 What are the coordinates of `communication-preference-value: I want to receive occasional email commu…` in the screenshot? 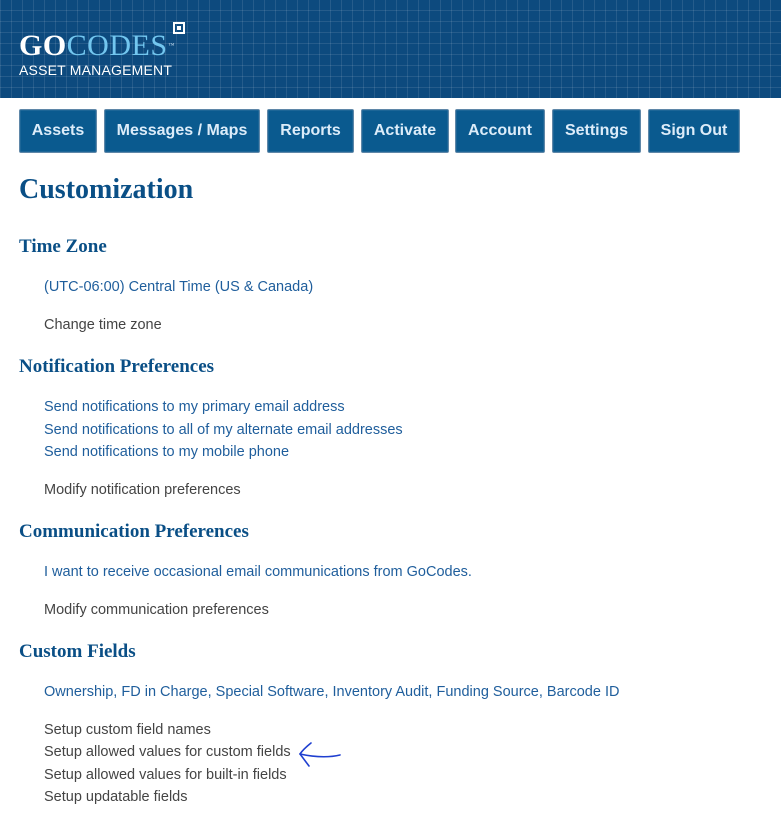 It's located at (258, 572).